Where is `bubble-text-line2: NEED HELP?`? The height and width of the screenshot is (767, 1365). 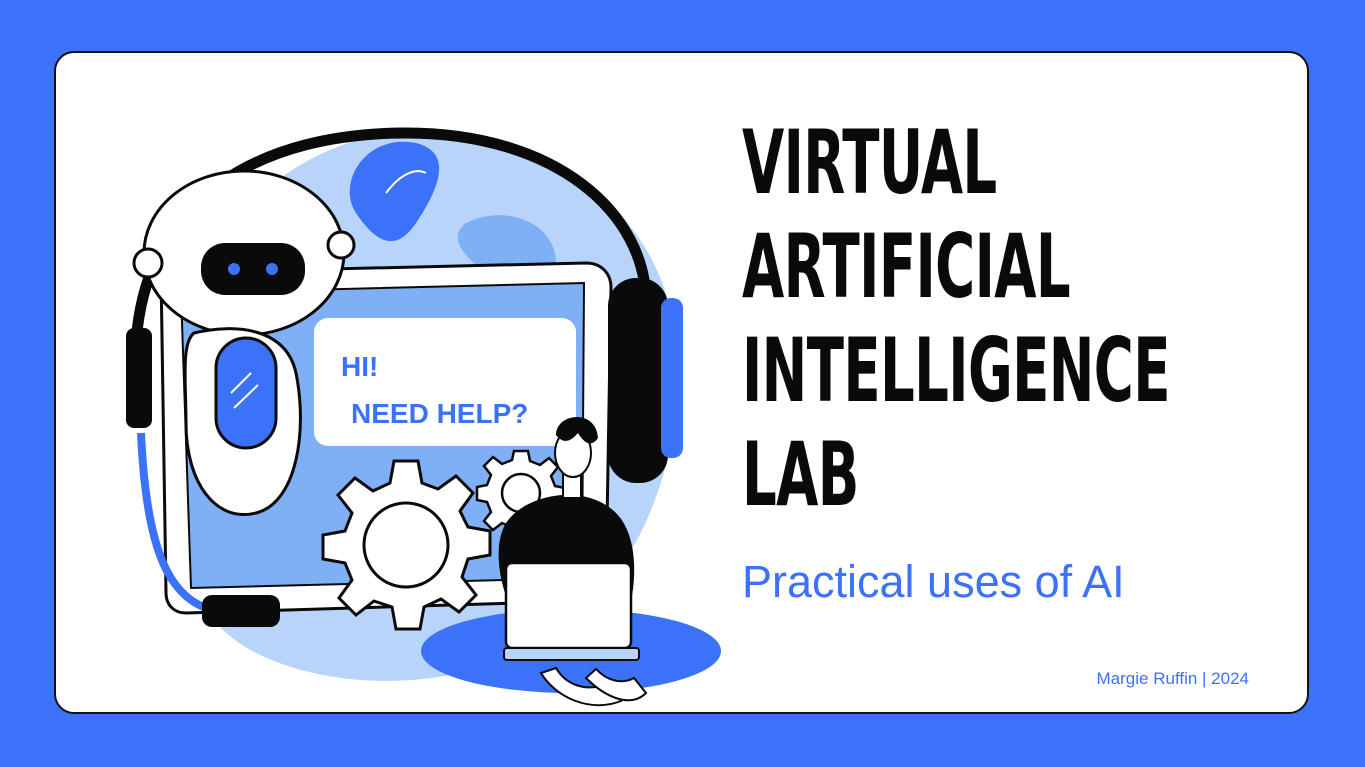
bubble-text-line2: NEED HELP? is located at coordinates (439, 413).